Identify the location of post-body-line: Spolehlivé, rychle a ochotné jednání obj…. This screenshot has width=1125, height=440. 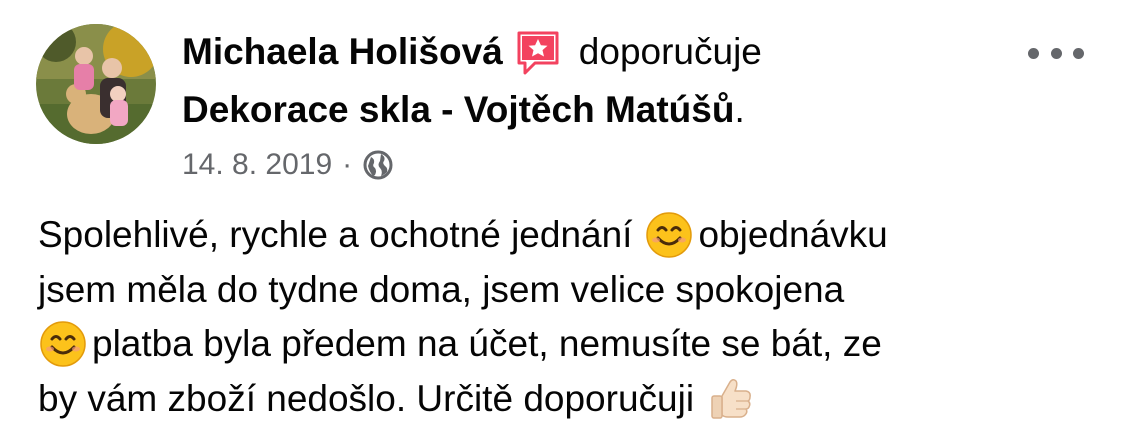
(568, 235).